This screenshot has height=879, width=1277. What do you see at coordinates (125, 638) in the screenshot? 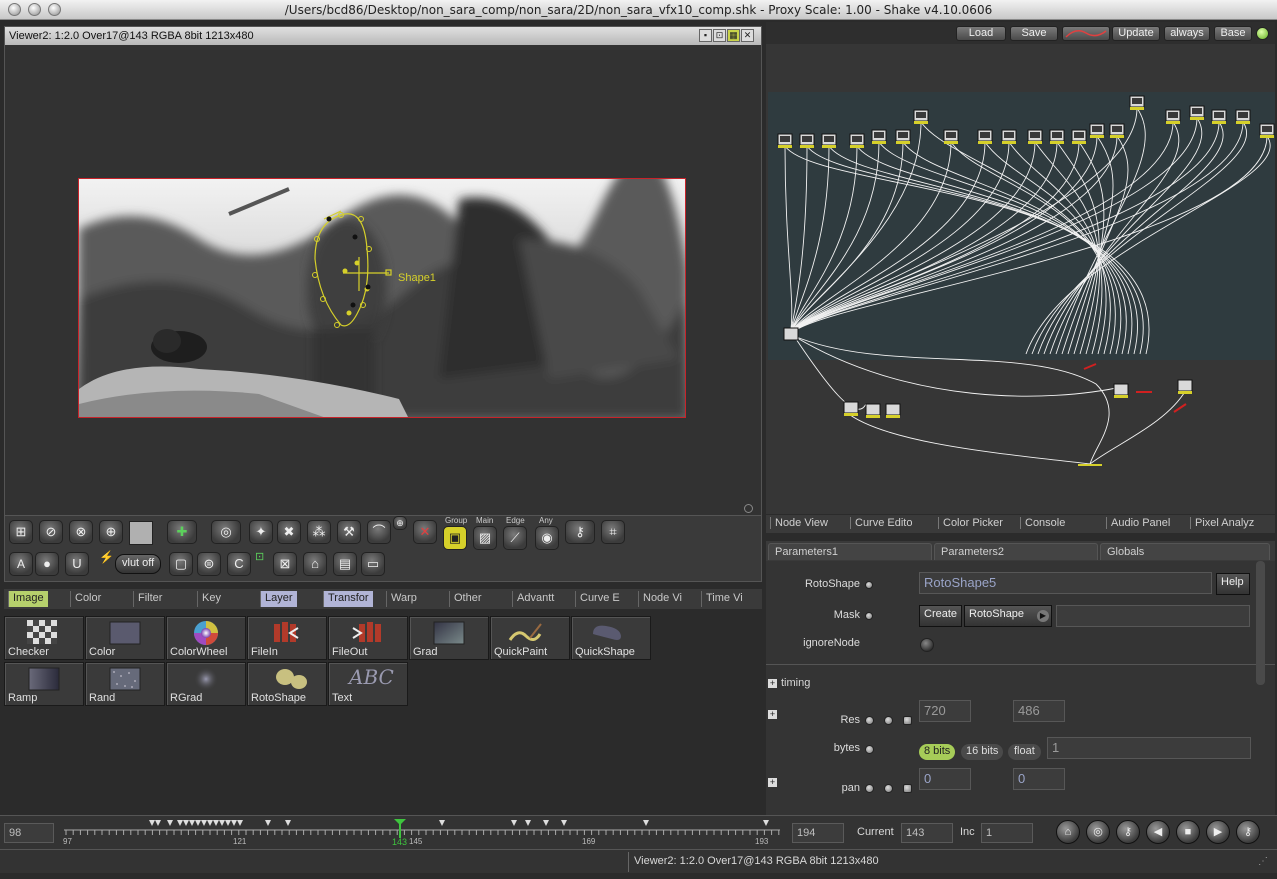
I see `tool-color: Color` at bounding box center [125, 638].